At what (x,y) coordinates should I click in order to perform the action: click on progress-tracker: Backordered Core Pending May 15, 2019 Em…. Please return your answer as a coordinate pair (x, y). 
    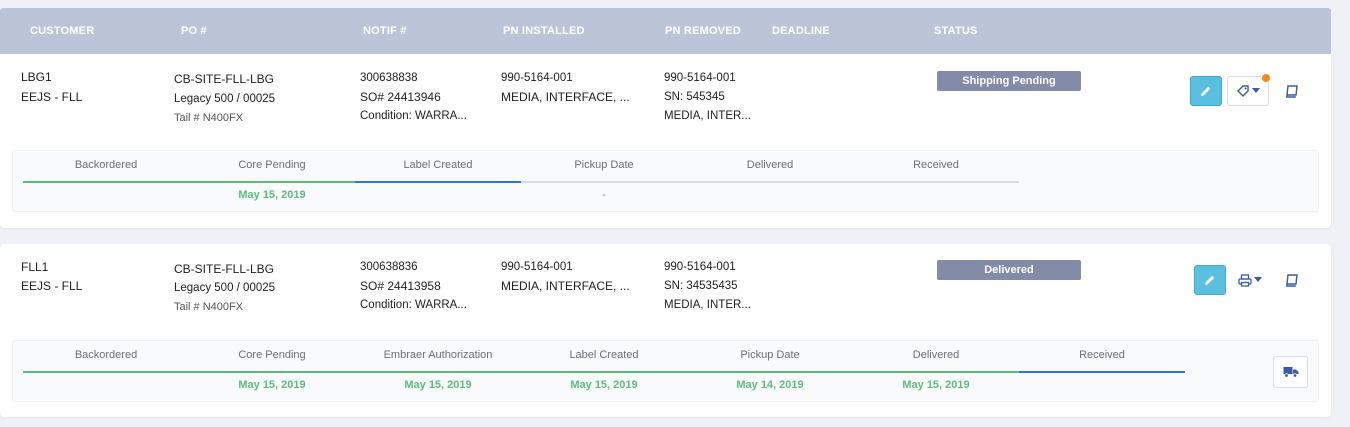
    Looking at the image, I should click on (665, 371).